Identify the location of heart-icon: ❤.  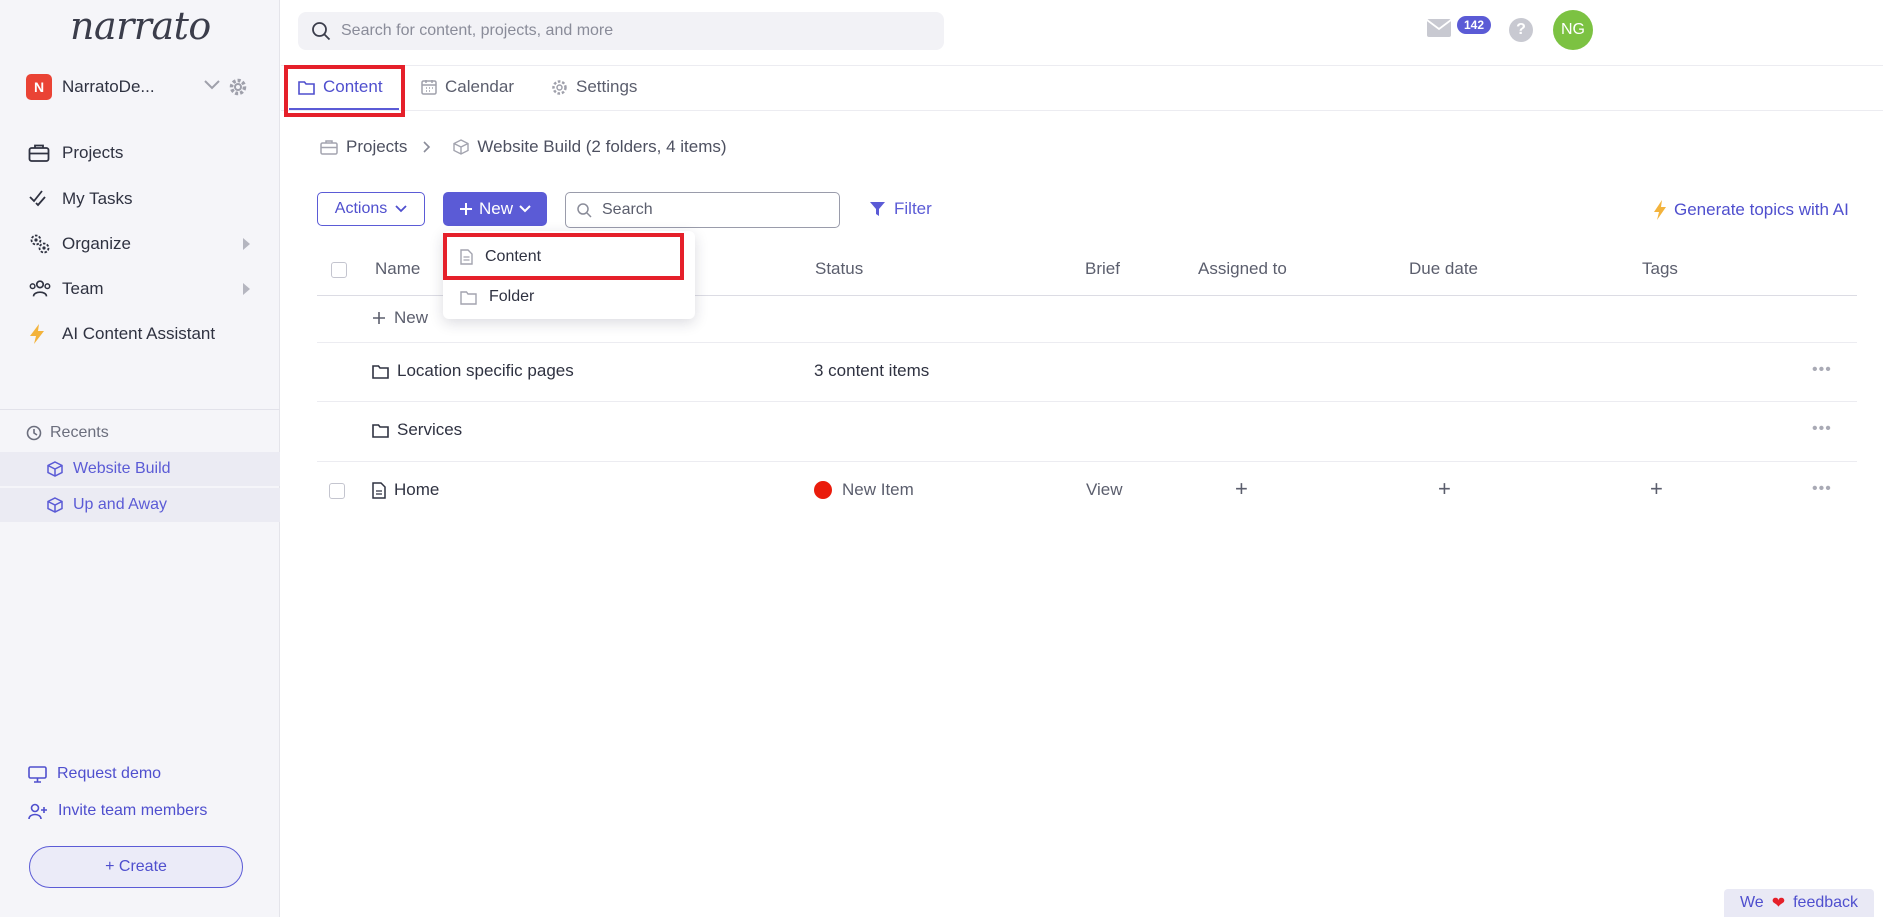
(1778, 903).